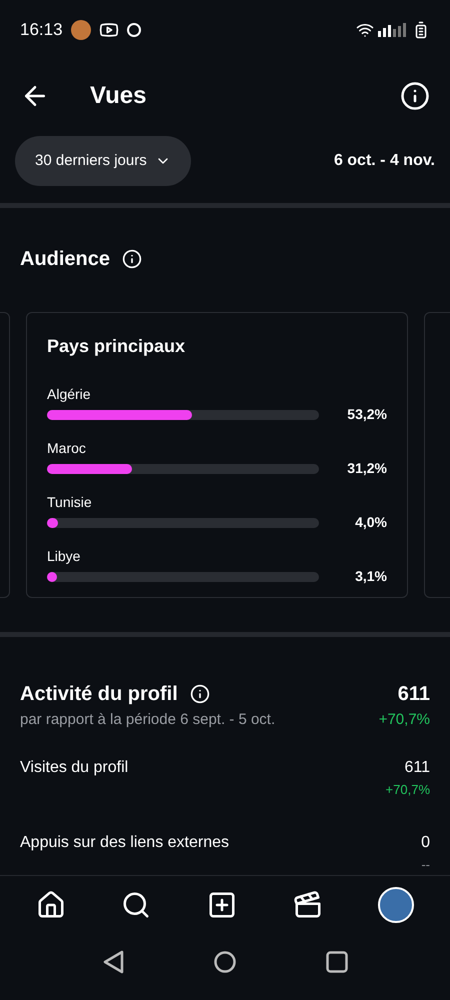  What do you see at coordinates (51, 905) in the screenshot?
I see `home-tab` at bounding box center [51, 905].